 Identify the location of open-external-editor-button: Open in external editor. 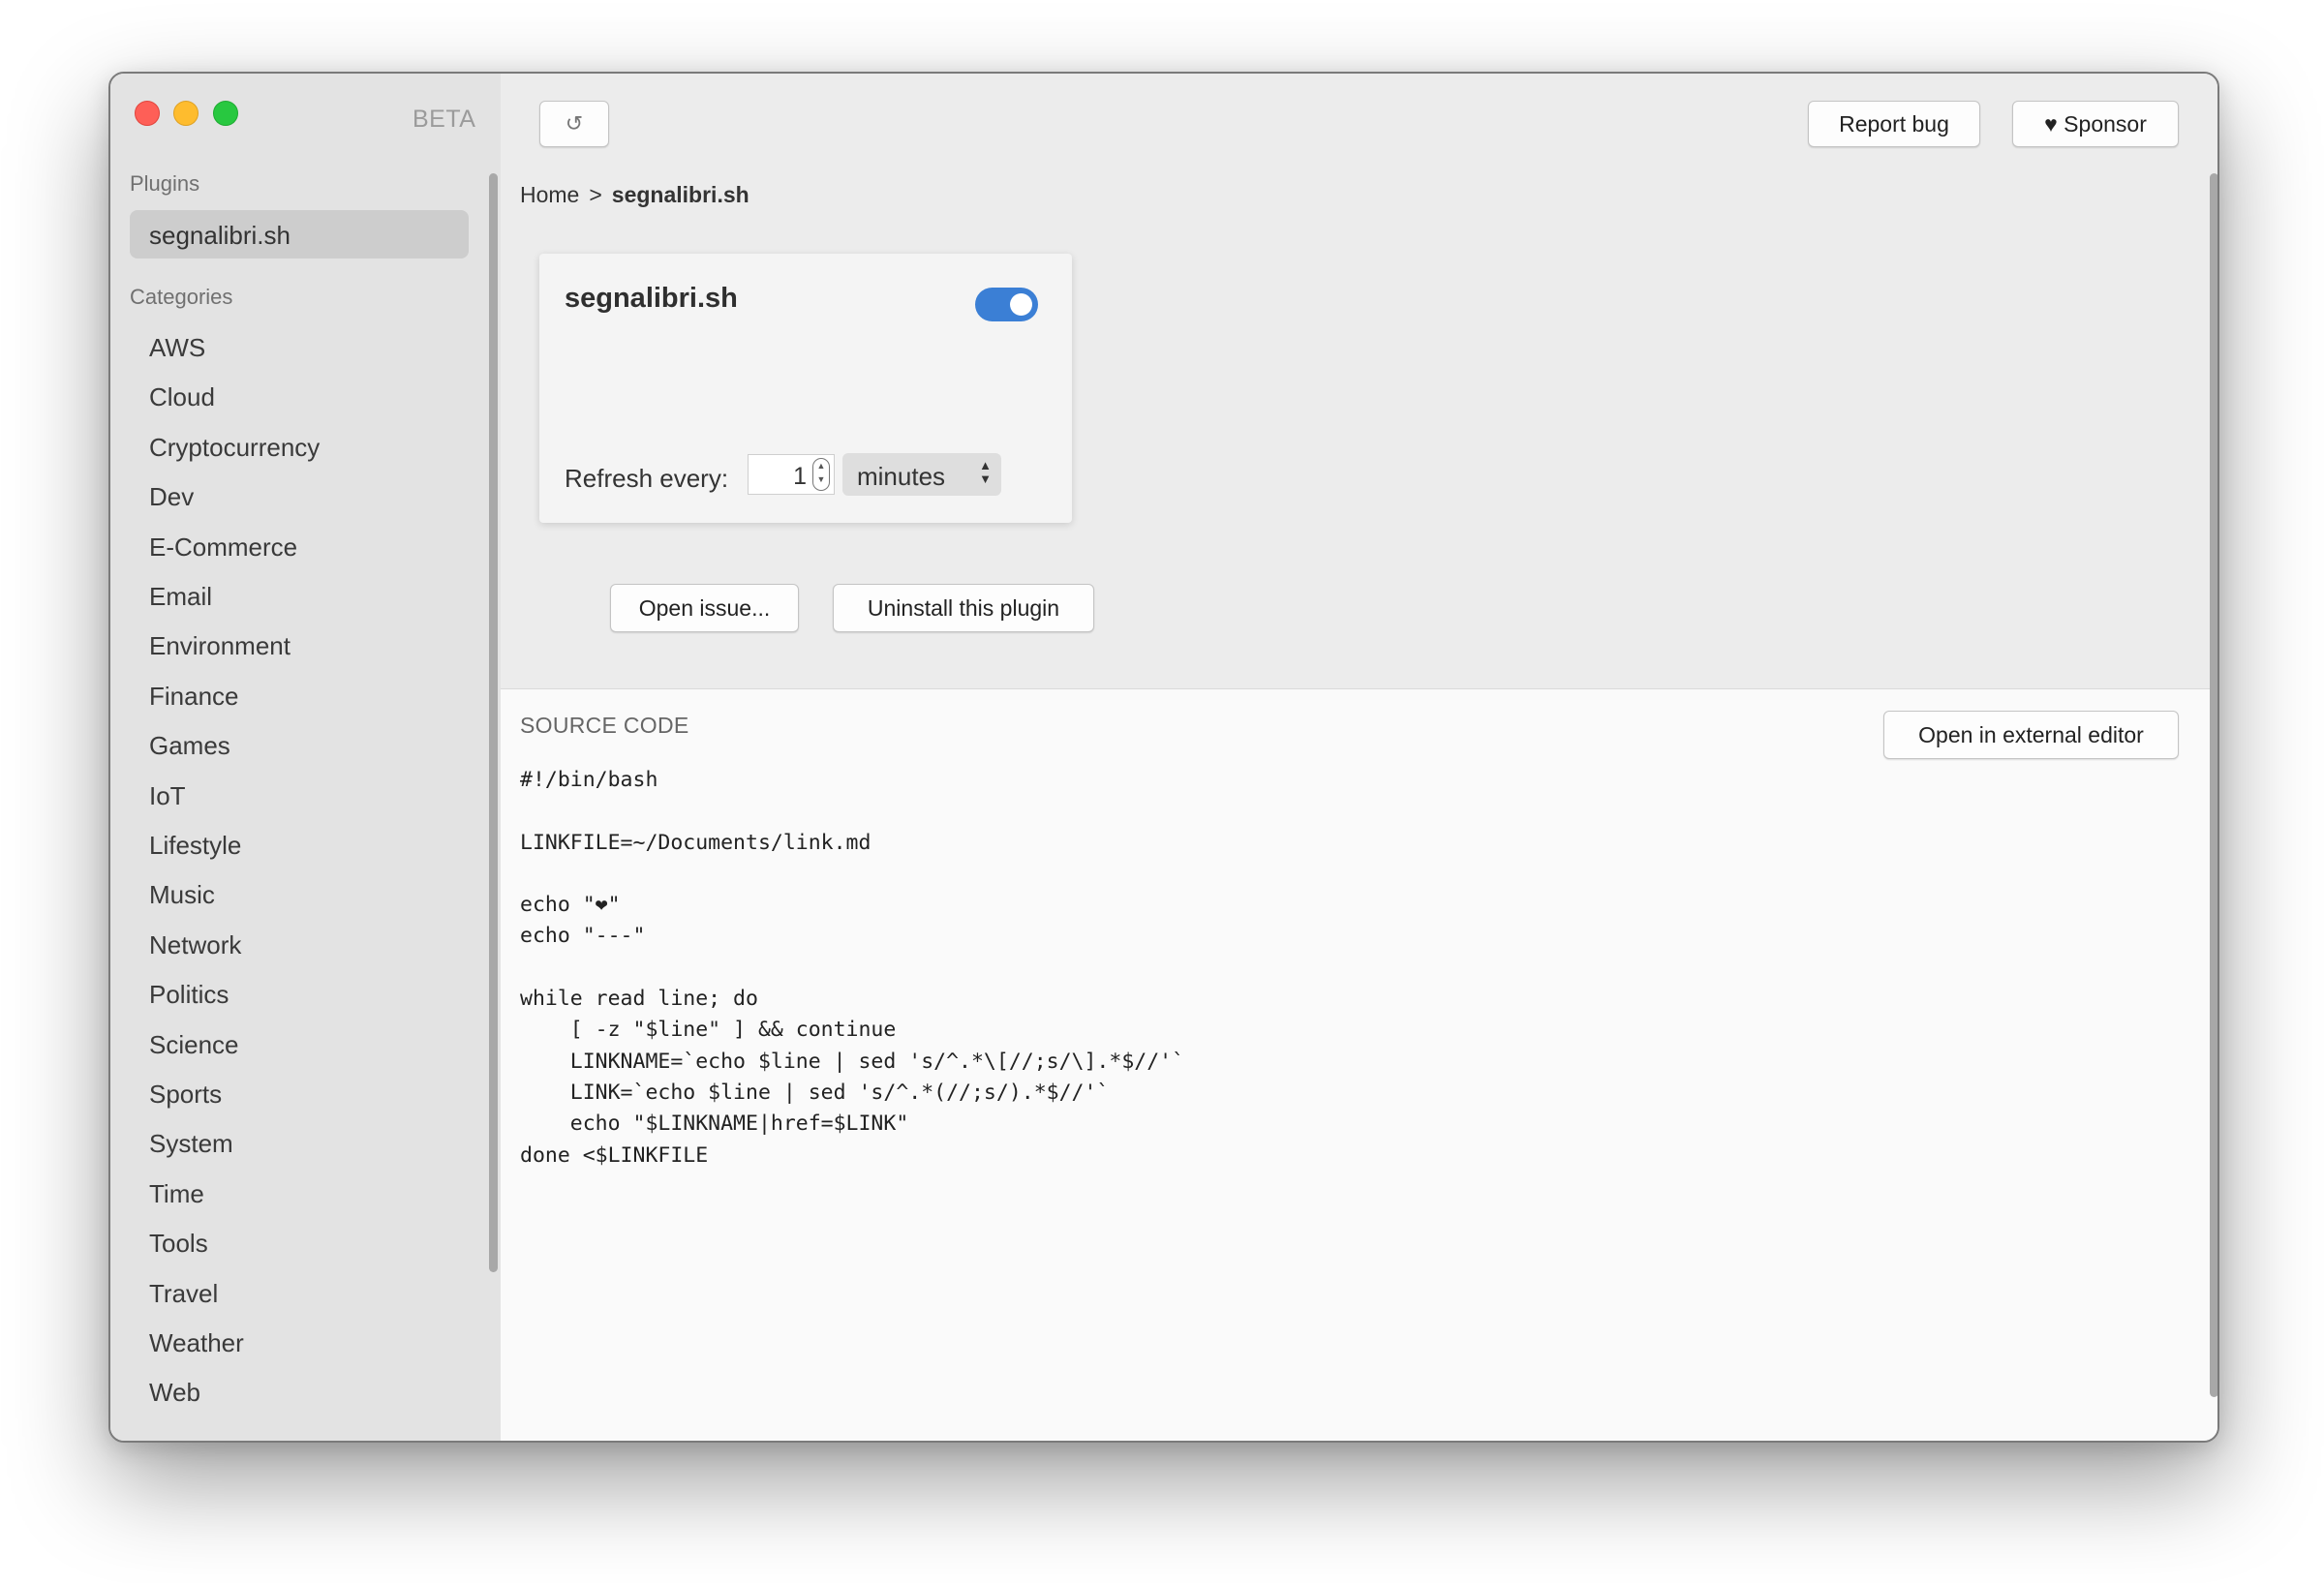
(2031, 735).